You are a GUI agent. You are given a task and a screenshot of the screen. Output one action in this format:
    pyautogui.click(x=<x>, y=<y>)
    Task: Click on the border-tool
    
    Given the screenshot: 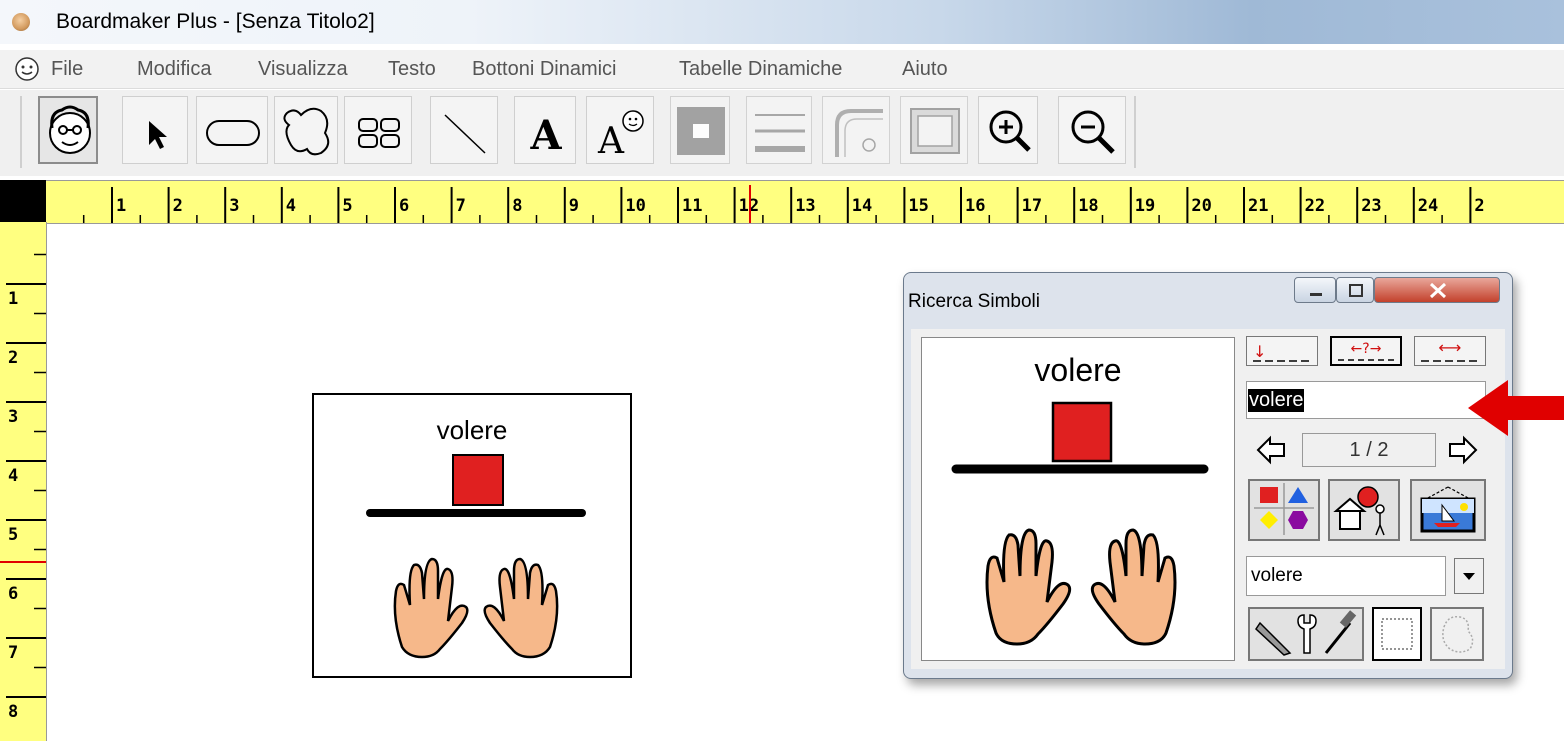 What is the action you would take?
    pyautogui.click(x=934, y=130)
    